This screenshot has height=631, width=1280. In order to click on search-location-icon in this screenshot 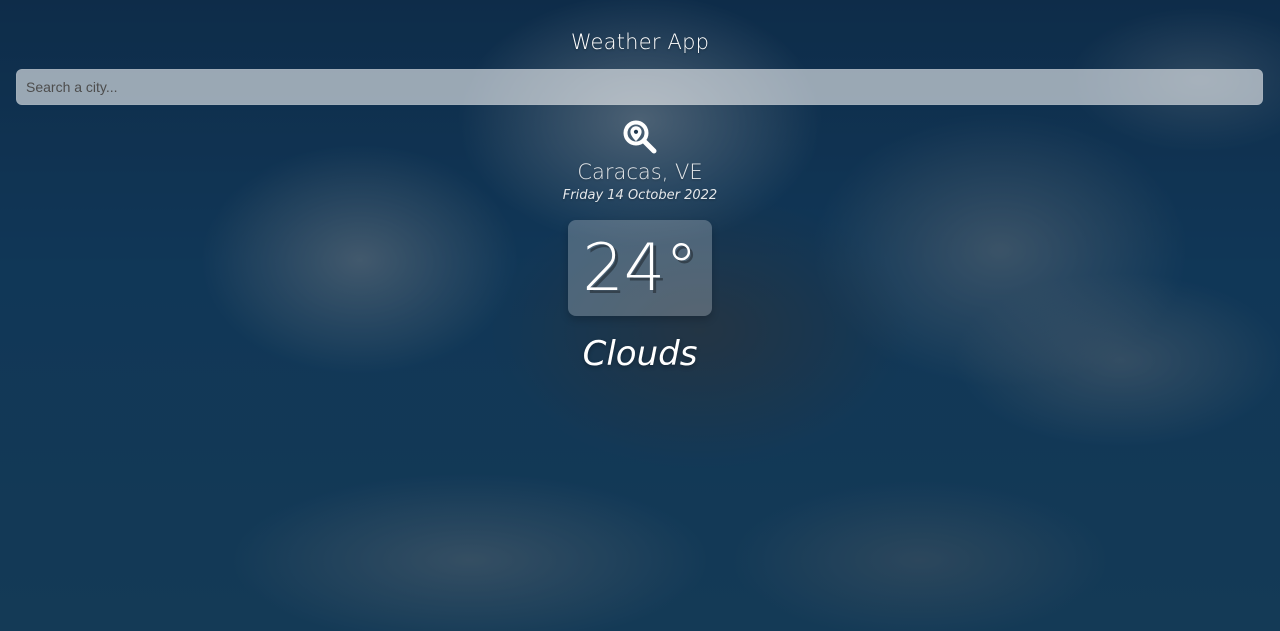, I will do `click(640, 137)`.